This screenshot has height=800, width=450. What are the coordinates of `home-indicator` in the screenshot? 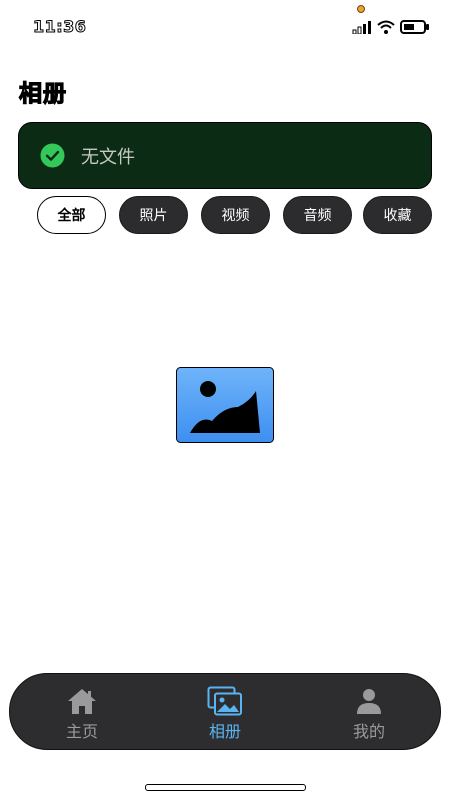 It's located at (225, 787).